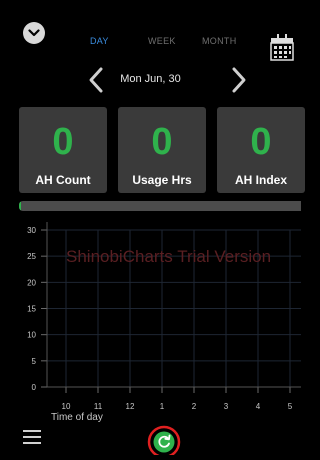  I want to click on metric-card-ah-count: 0 AH Count, so click(63, 150).